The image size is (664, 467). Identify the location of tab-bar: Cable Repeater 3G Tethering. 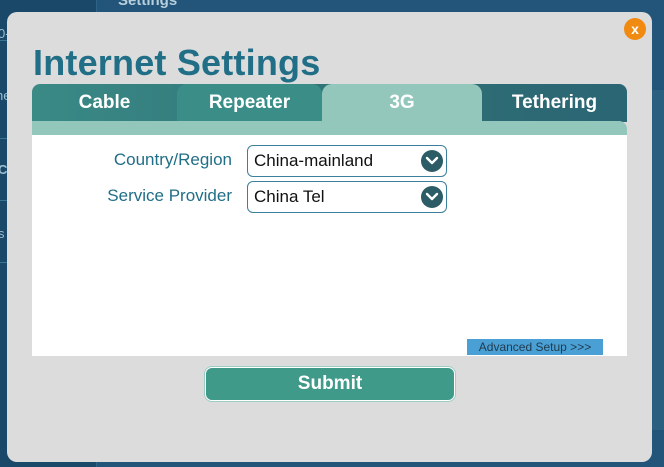
(329, 103).